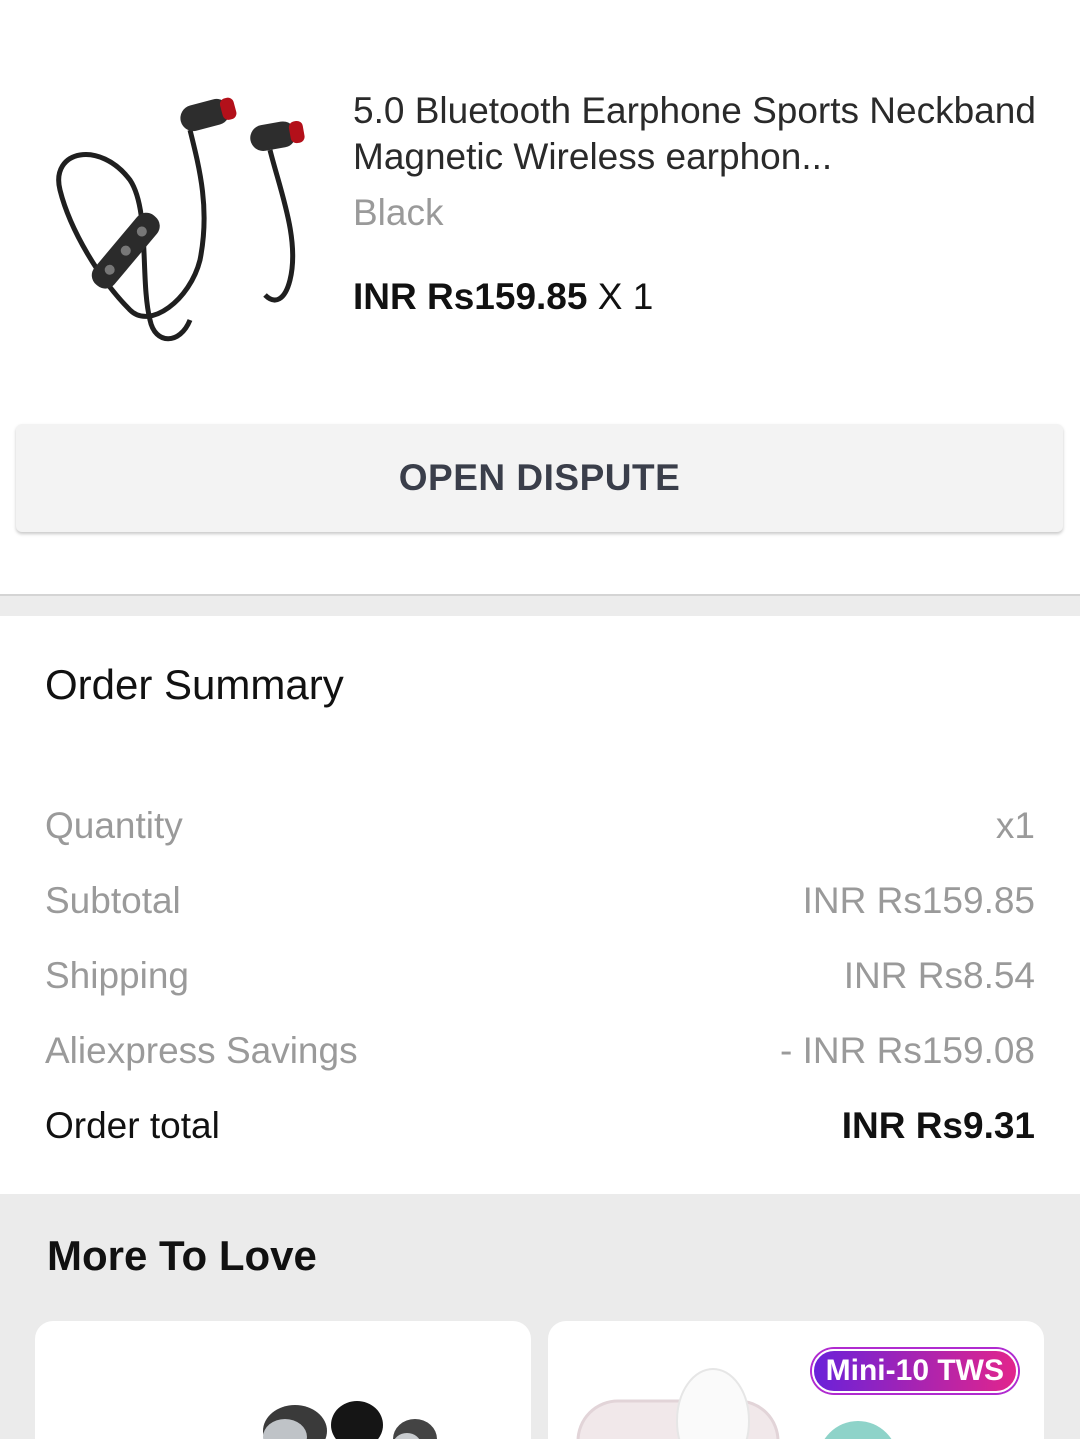 Image resolution: width=1080 pixels, height=1439 pixels. I want to click on summary-row-label: Subtotal, so click(113, 900).